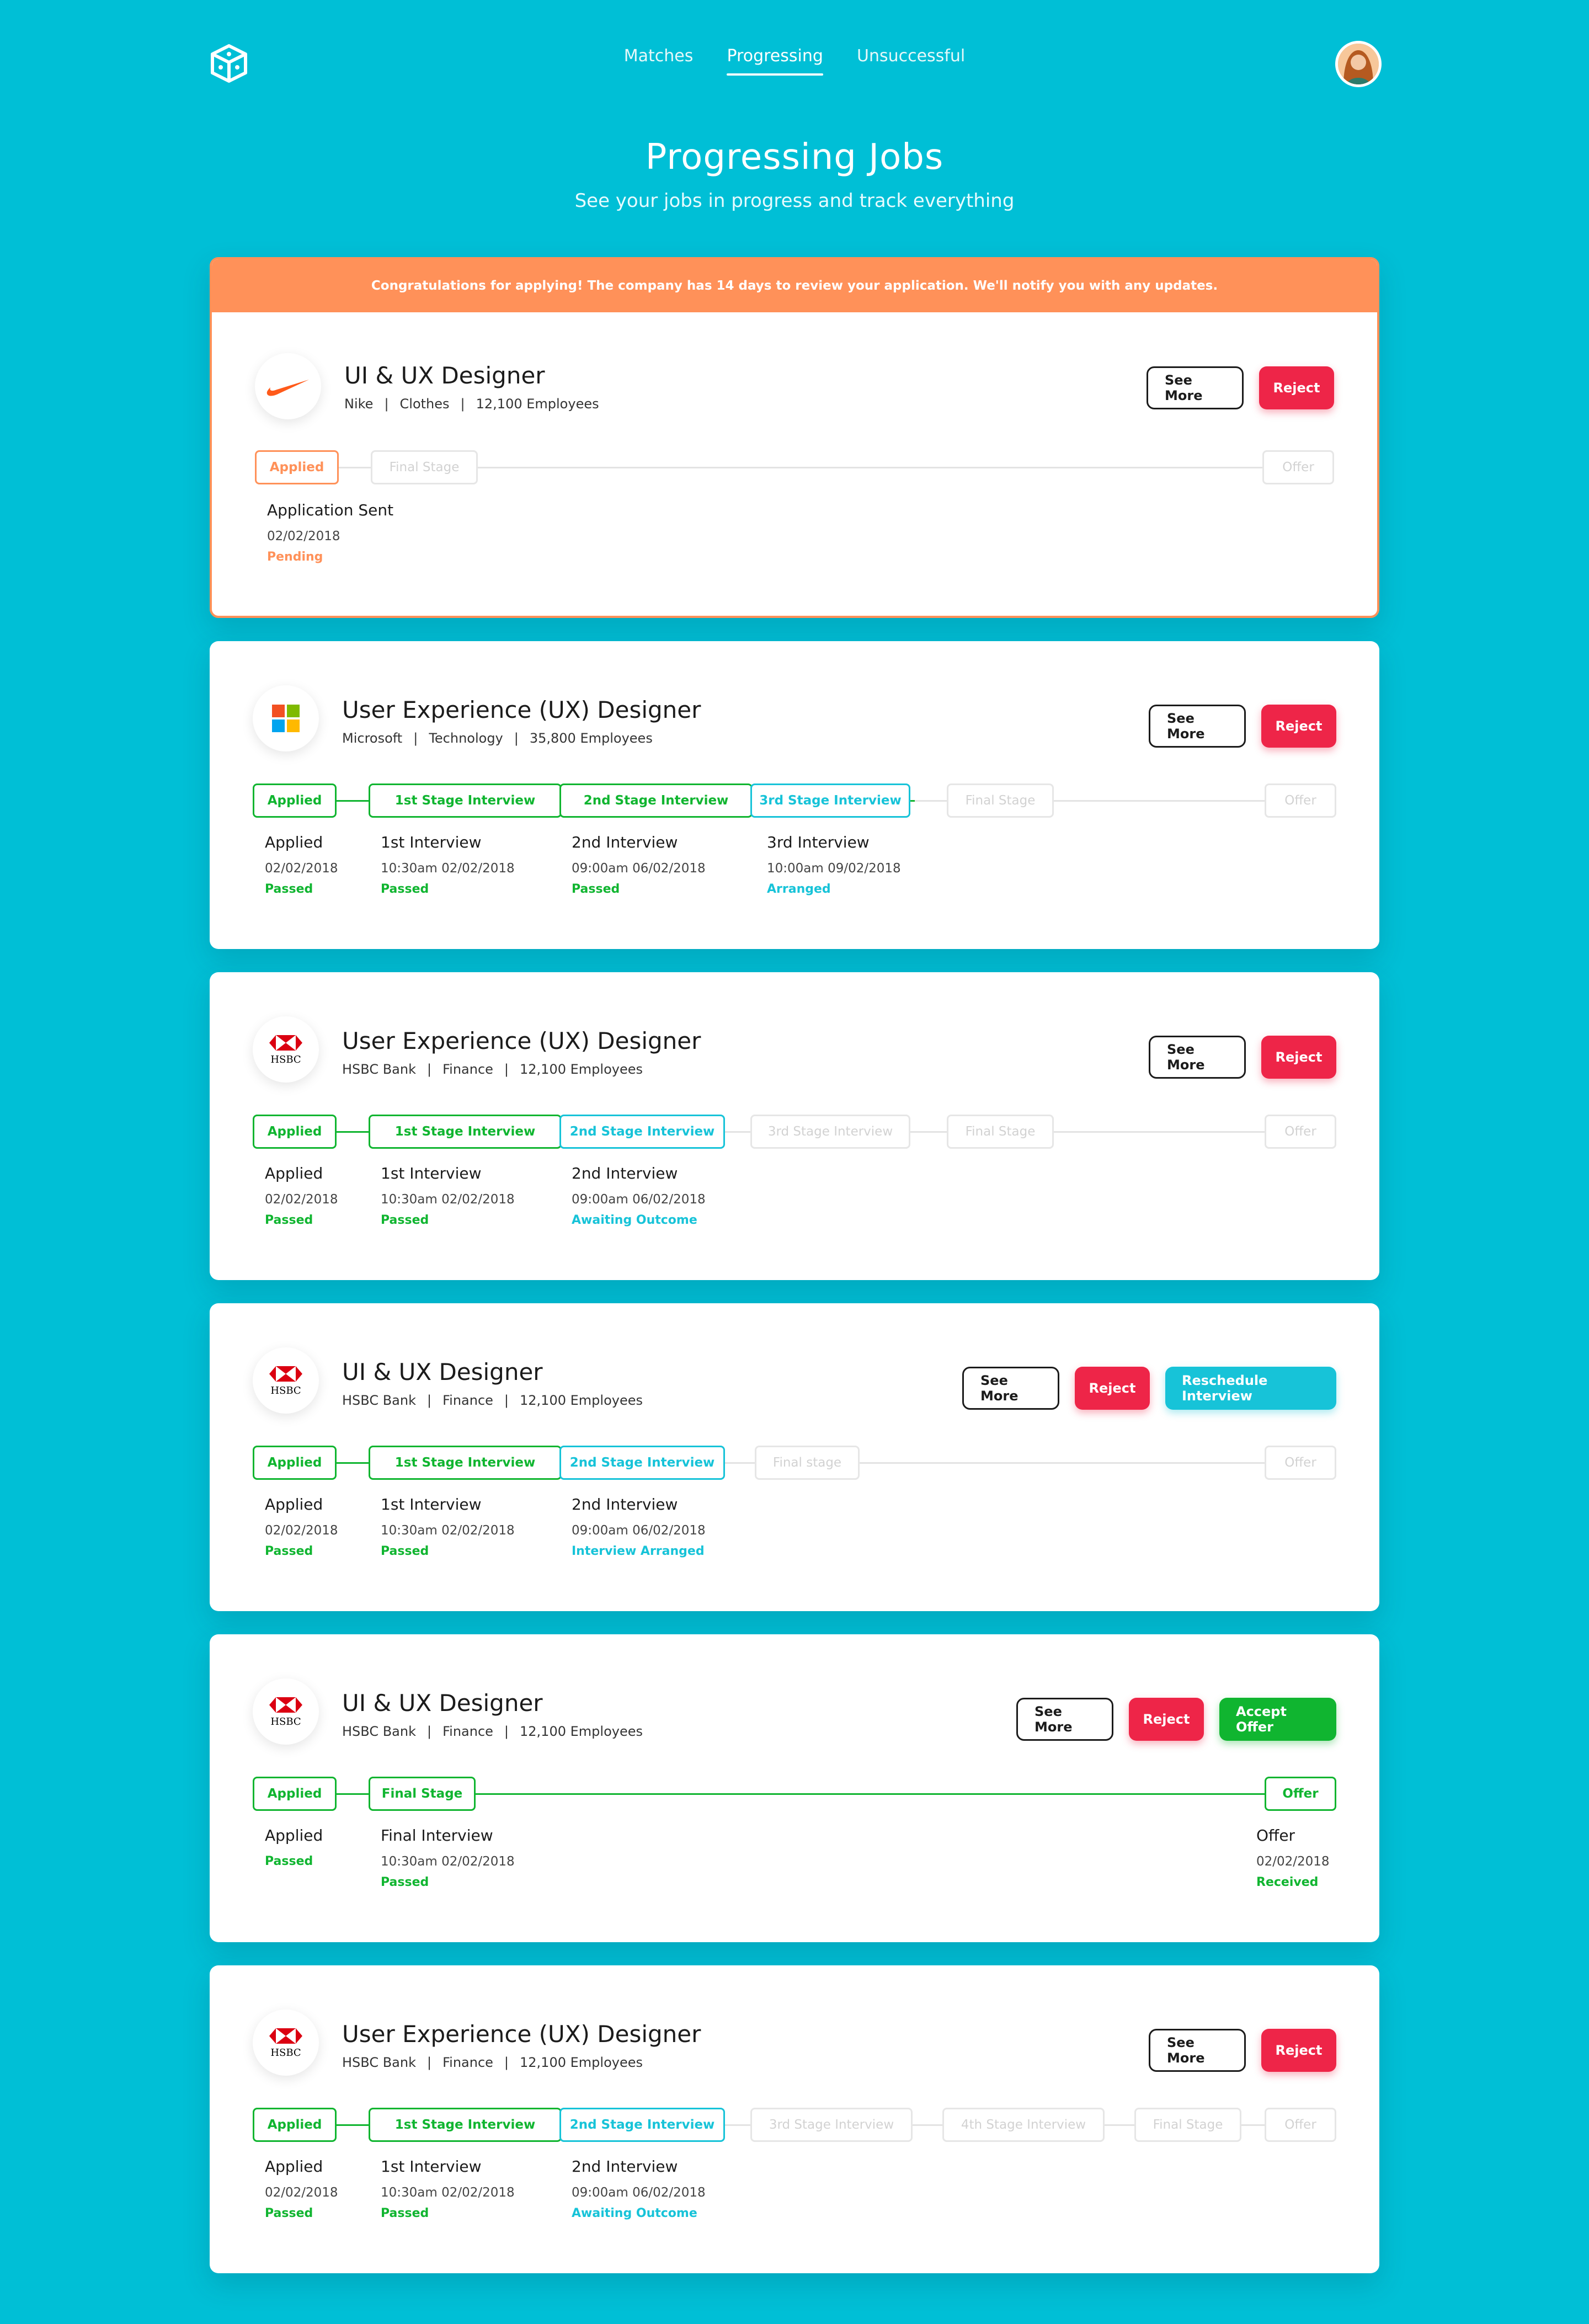 The height and width of the screenshot is (2324, 1589). I want to click on nike-swoosh-icon, so click(287, 388).